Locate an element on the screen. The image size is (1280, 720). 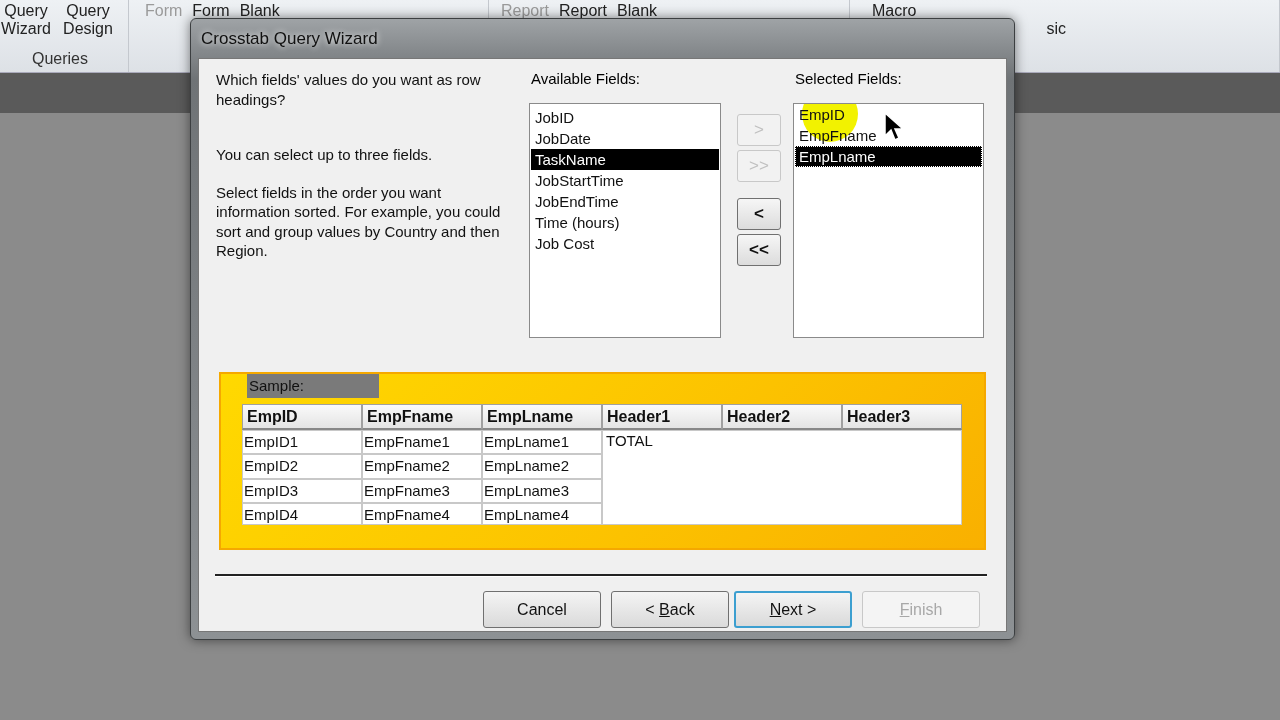
ribbon-group-label: Queries is located at coordinates (60, 59).